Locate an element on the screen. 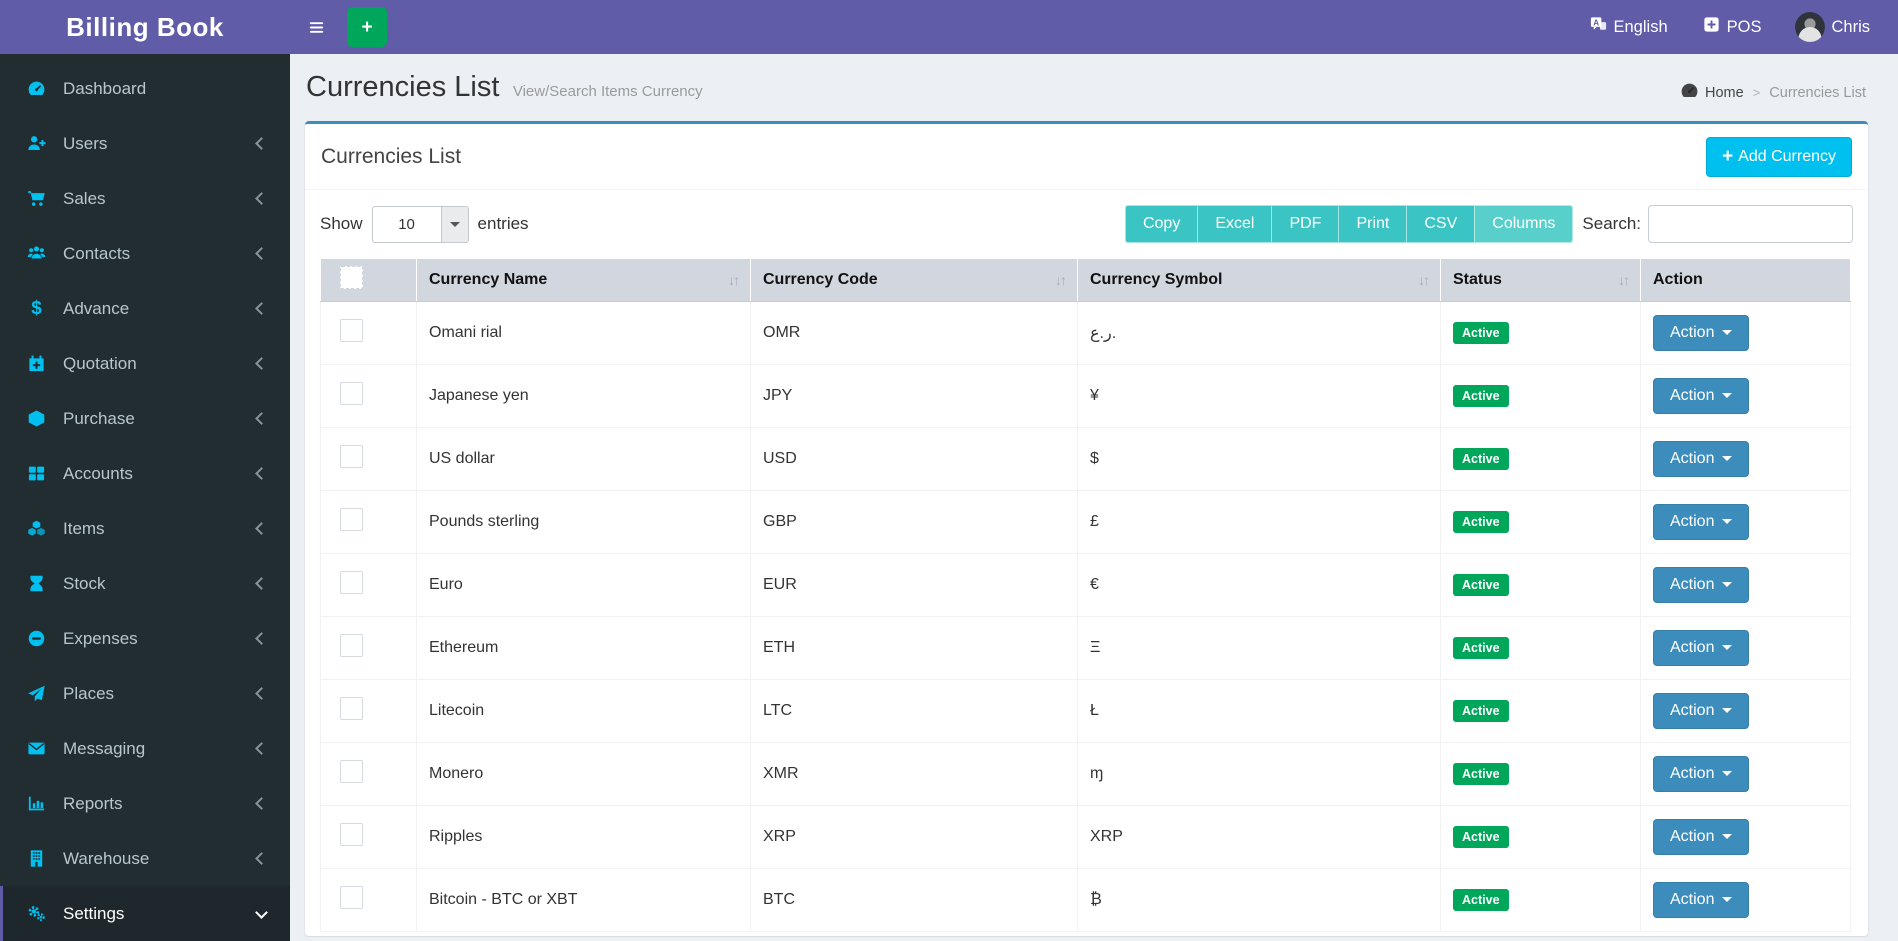  export-button: Excel is located at coordinates (1234, 224).